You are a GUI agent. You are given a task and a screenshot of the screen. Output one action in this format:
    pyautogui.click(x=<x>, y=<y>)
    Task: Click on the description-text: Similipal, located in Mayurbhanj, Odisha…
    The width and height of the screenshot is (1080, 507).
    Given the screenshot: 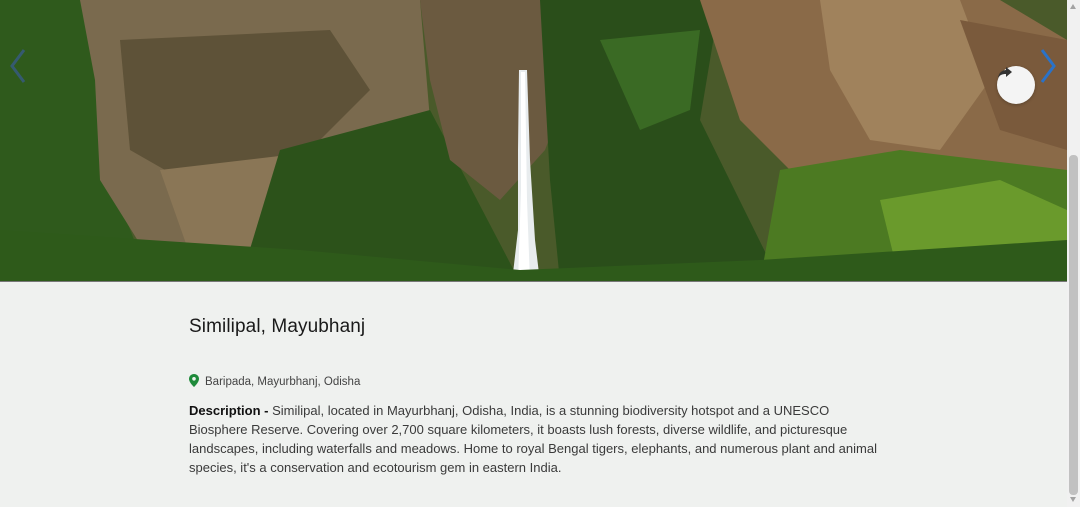 What is the action you would take?
    pyautogui.click(x=533, y=439)
    